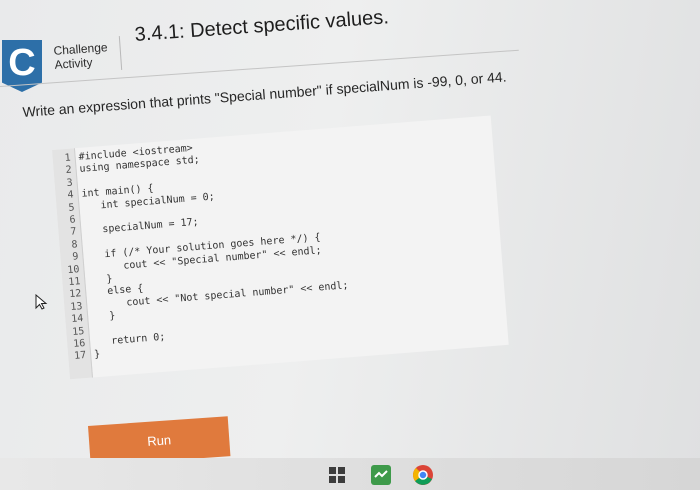 This screenshot has width=700, height=490. I want to click on badge-label-line2: Activity, so click(73, 63).